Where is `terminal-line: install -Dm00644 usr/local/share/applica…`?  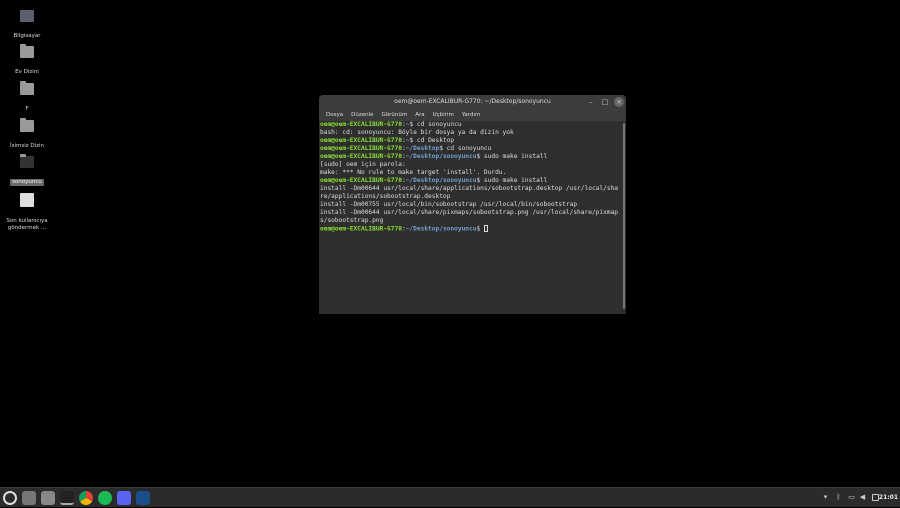 terminal-line: install -Dm00644 usr/local/share/applica… is located at coordinates (472, 189).